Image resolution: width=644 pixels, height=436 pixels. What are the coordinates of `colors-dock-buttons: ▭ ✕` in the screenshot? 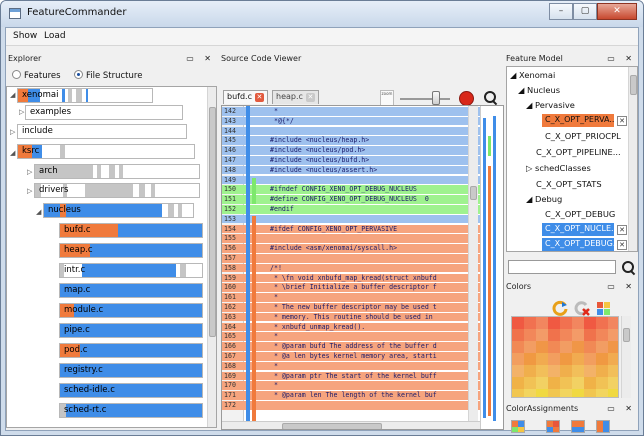 It's located at (621, 286).